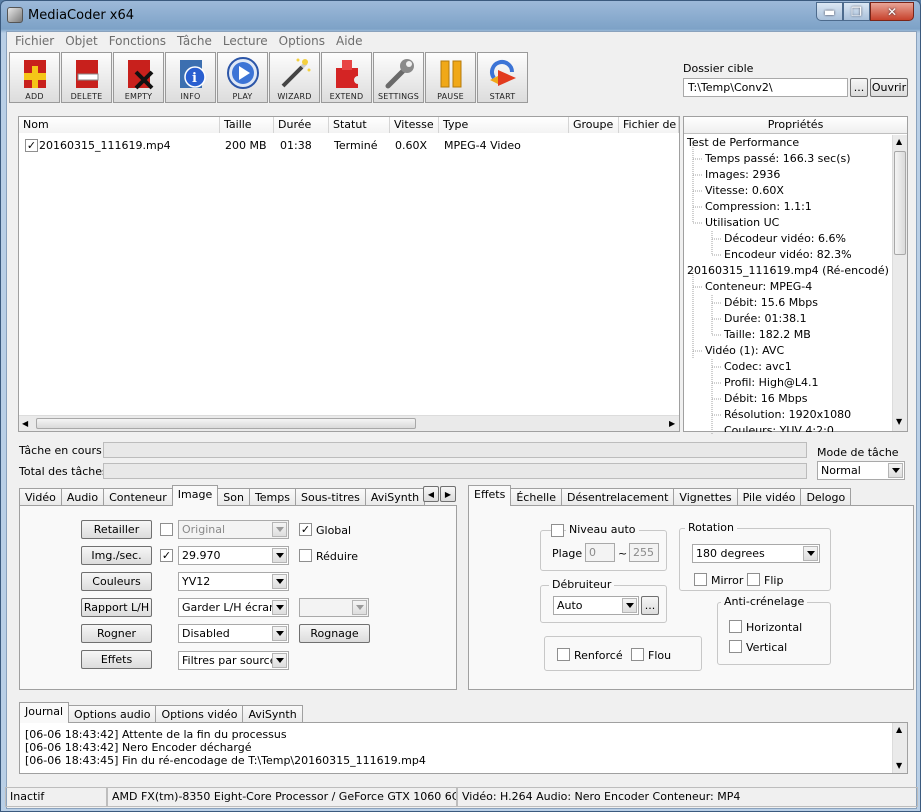 The width and height of the screenshot is (921, 812). Describe the element at coordinates (700, 579) in the screenshot. I see `mirror-checkbox` at that location.